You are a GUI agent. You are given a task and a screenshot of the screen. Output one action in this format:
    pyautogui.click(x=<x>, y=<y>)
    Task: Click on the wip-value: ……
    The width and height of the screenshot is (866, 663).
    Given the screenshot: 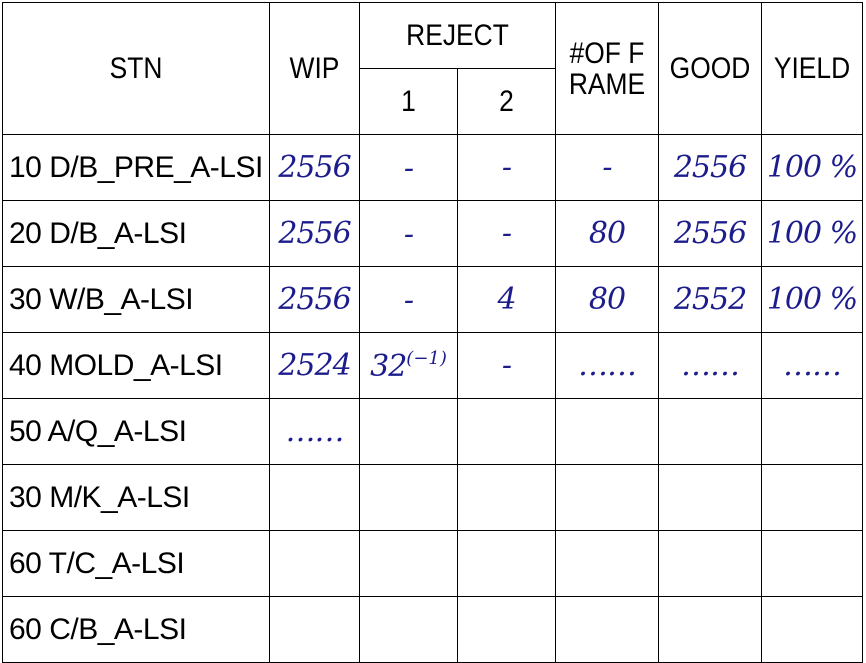 What is the action you would take?
    pyautogui.click(x=315, y=431)
    